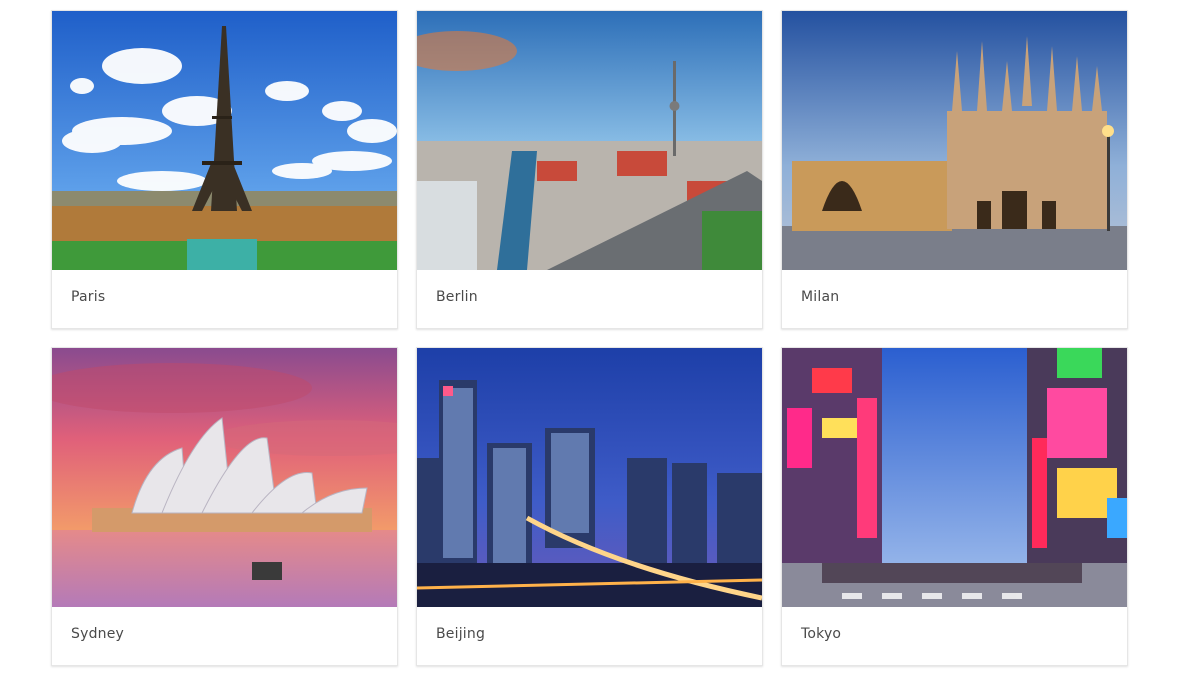  What do you see at coordinates (98, 634) in the screenshot?
I see `city-name: Sydney` at bounding box center [98, 634].